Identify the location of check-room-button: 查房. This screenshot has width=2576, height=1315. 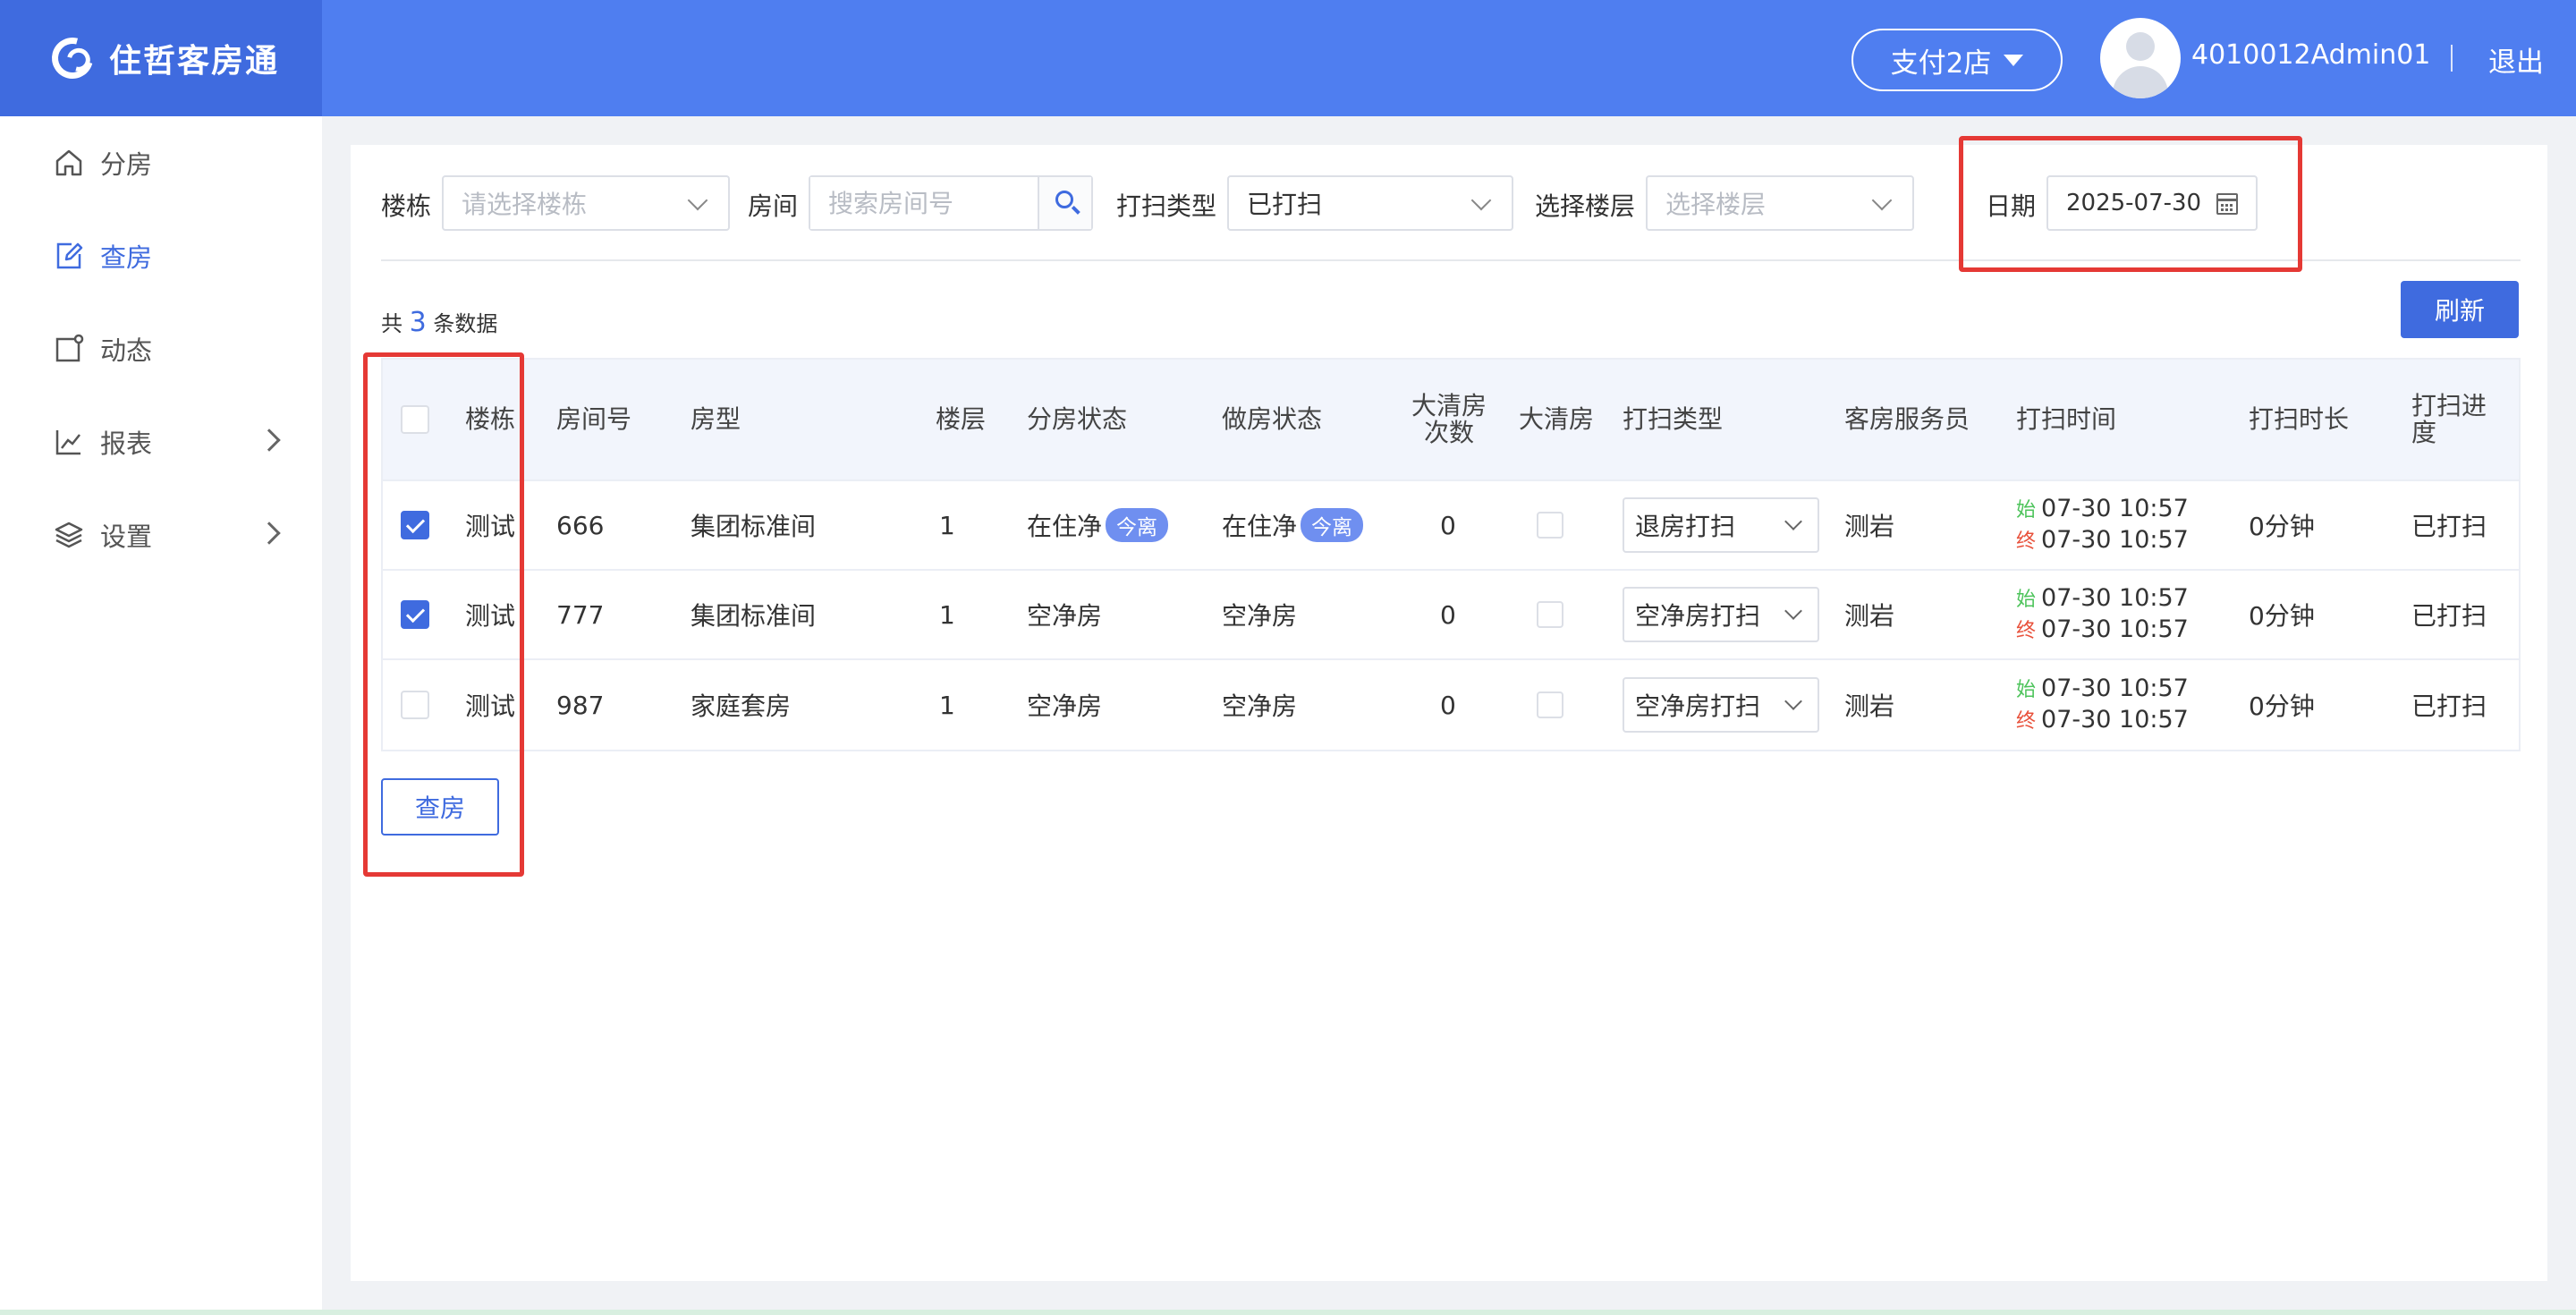
(440, 807).